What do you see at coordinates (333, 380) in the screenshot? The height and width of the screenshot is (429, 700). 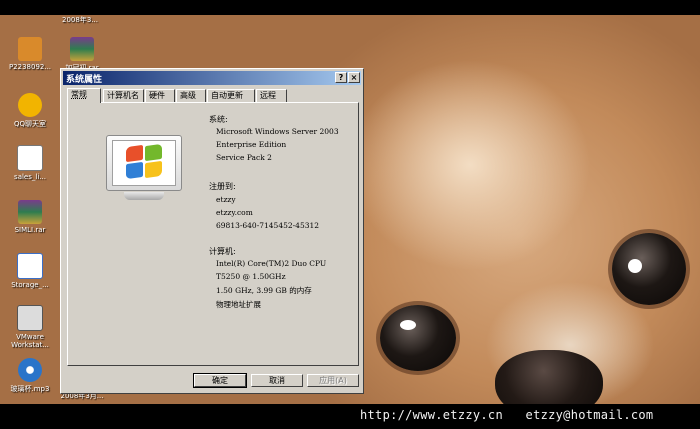 I see `apply-button: 应用(A)` at bounding box center [333, 380].